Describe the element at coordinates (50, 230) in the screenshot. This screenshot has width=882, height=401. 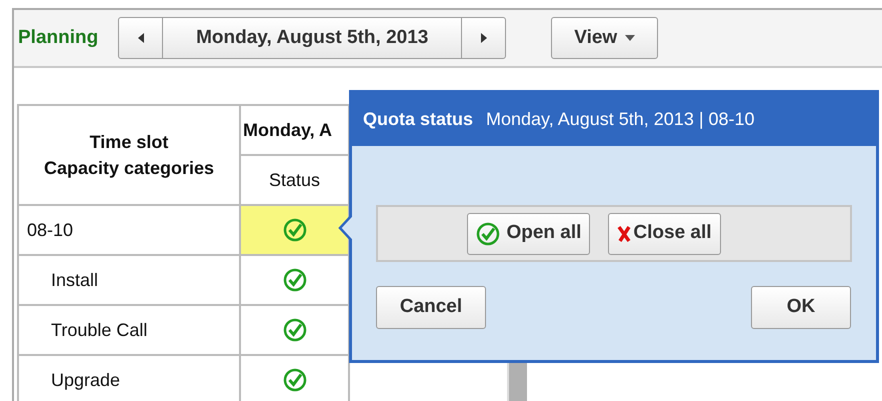
I see `row-label: 08-10` at that location.